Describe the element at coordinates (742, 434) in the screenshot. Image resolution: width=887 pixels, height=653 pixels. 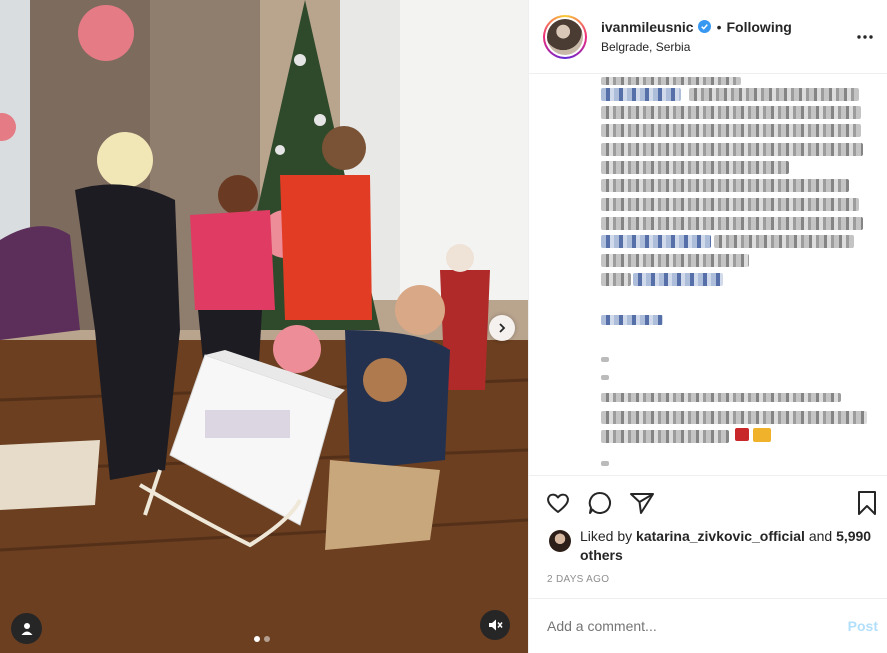
I see `flag-emoji-icon` at that location.